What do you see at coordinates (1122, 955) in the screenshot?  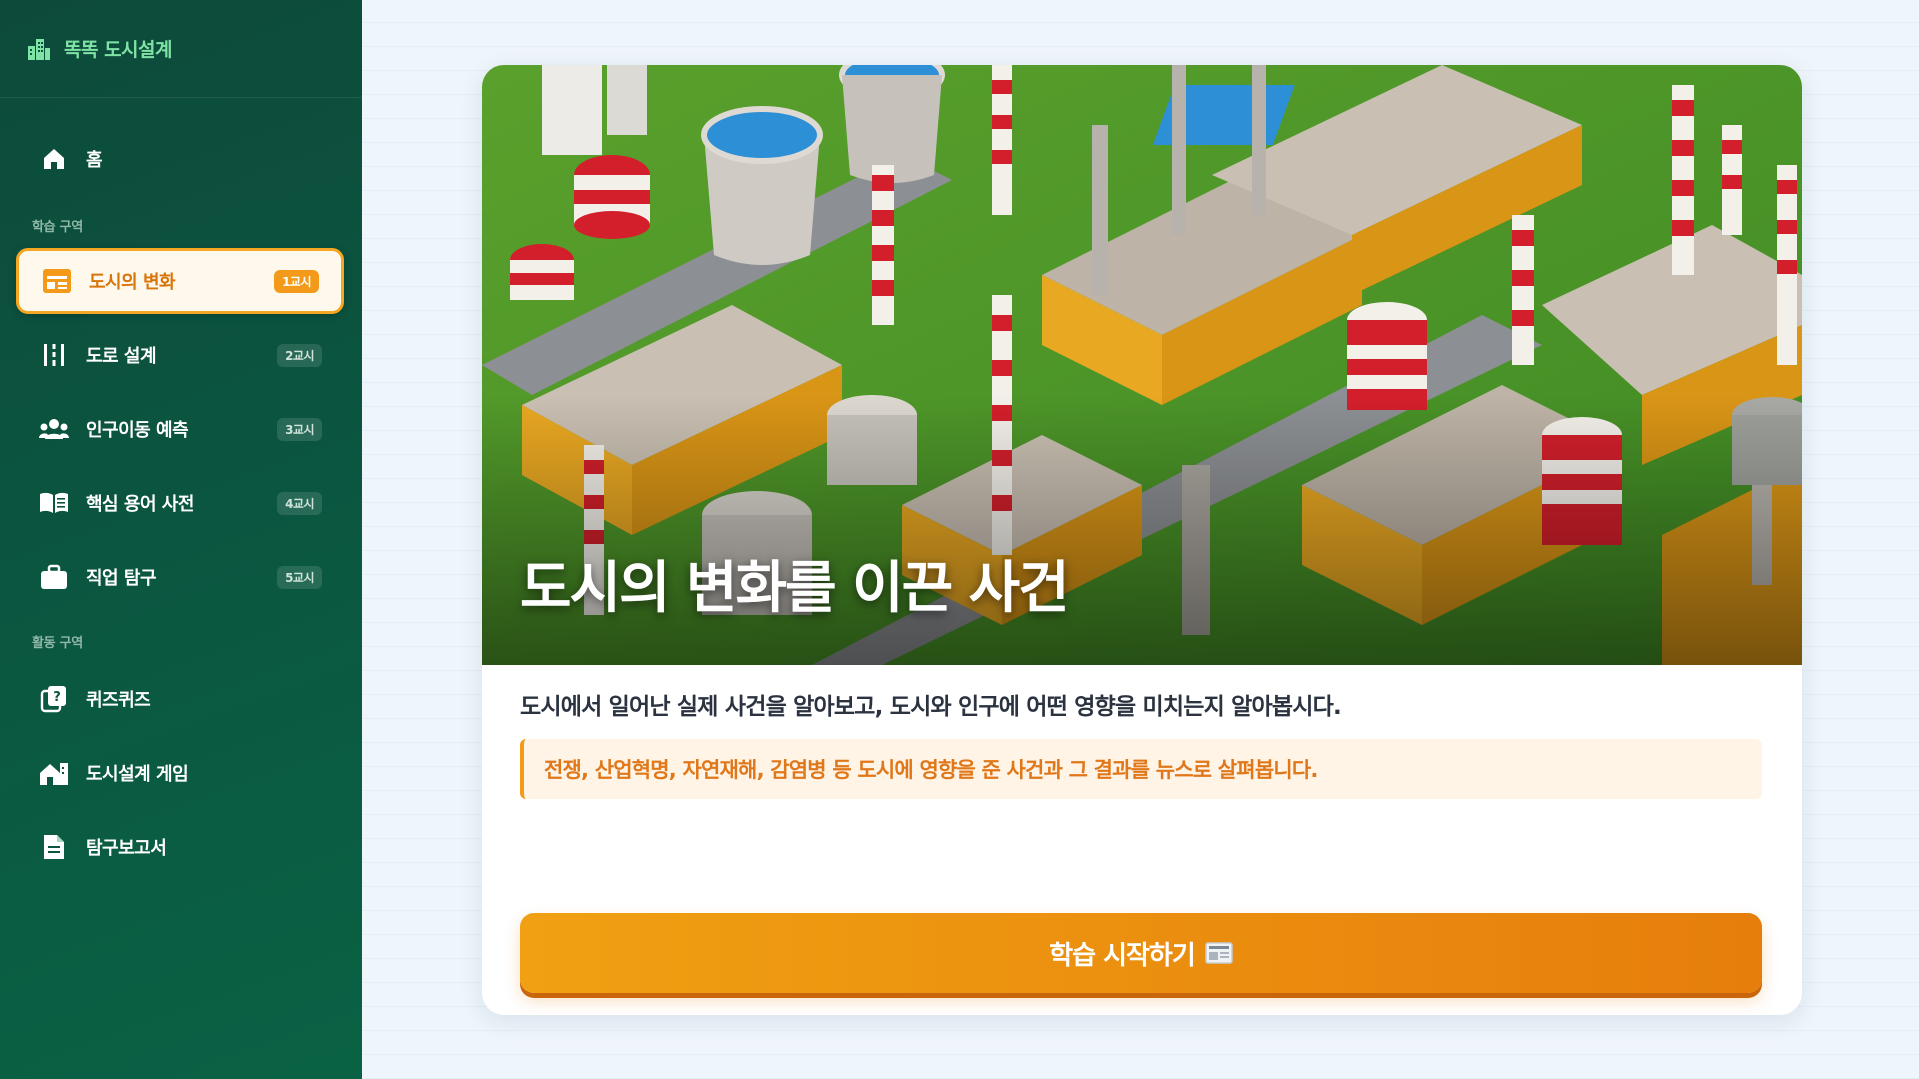 I see `start-learning-label: 학습 시작하기` at bounding box center [1122, 955].